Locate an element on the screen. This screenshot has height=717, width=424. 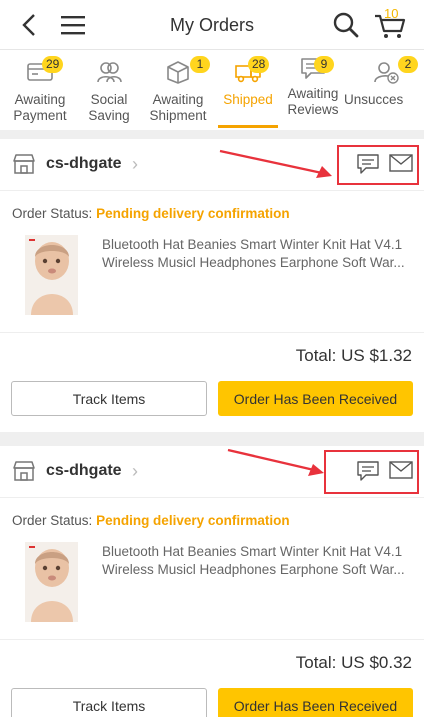
tab-badge: 28 is located at coordinates (259, 64).